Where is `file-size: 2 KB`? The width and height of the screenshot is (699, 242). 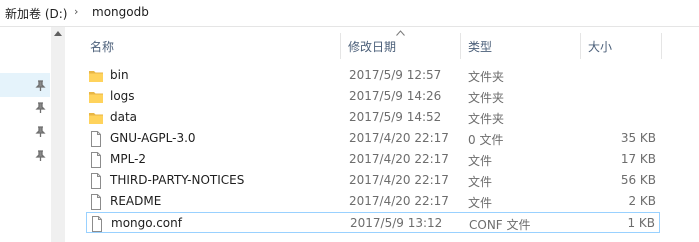
file-size: 2 KB is located at coordinates (642, 201).